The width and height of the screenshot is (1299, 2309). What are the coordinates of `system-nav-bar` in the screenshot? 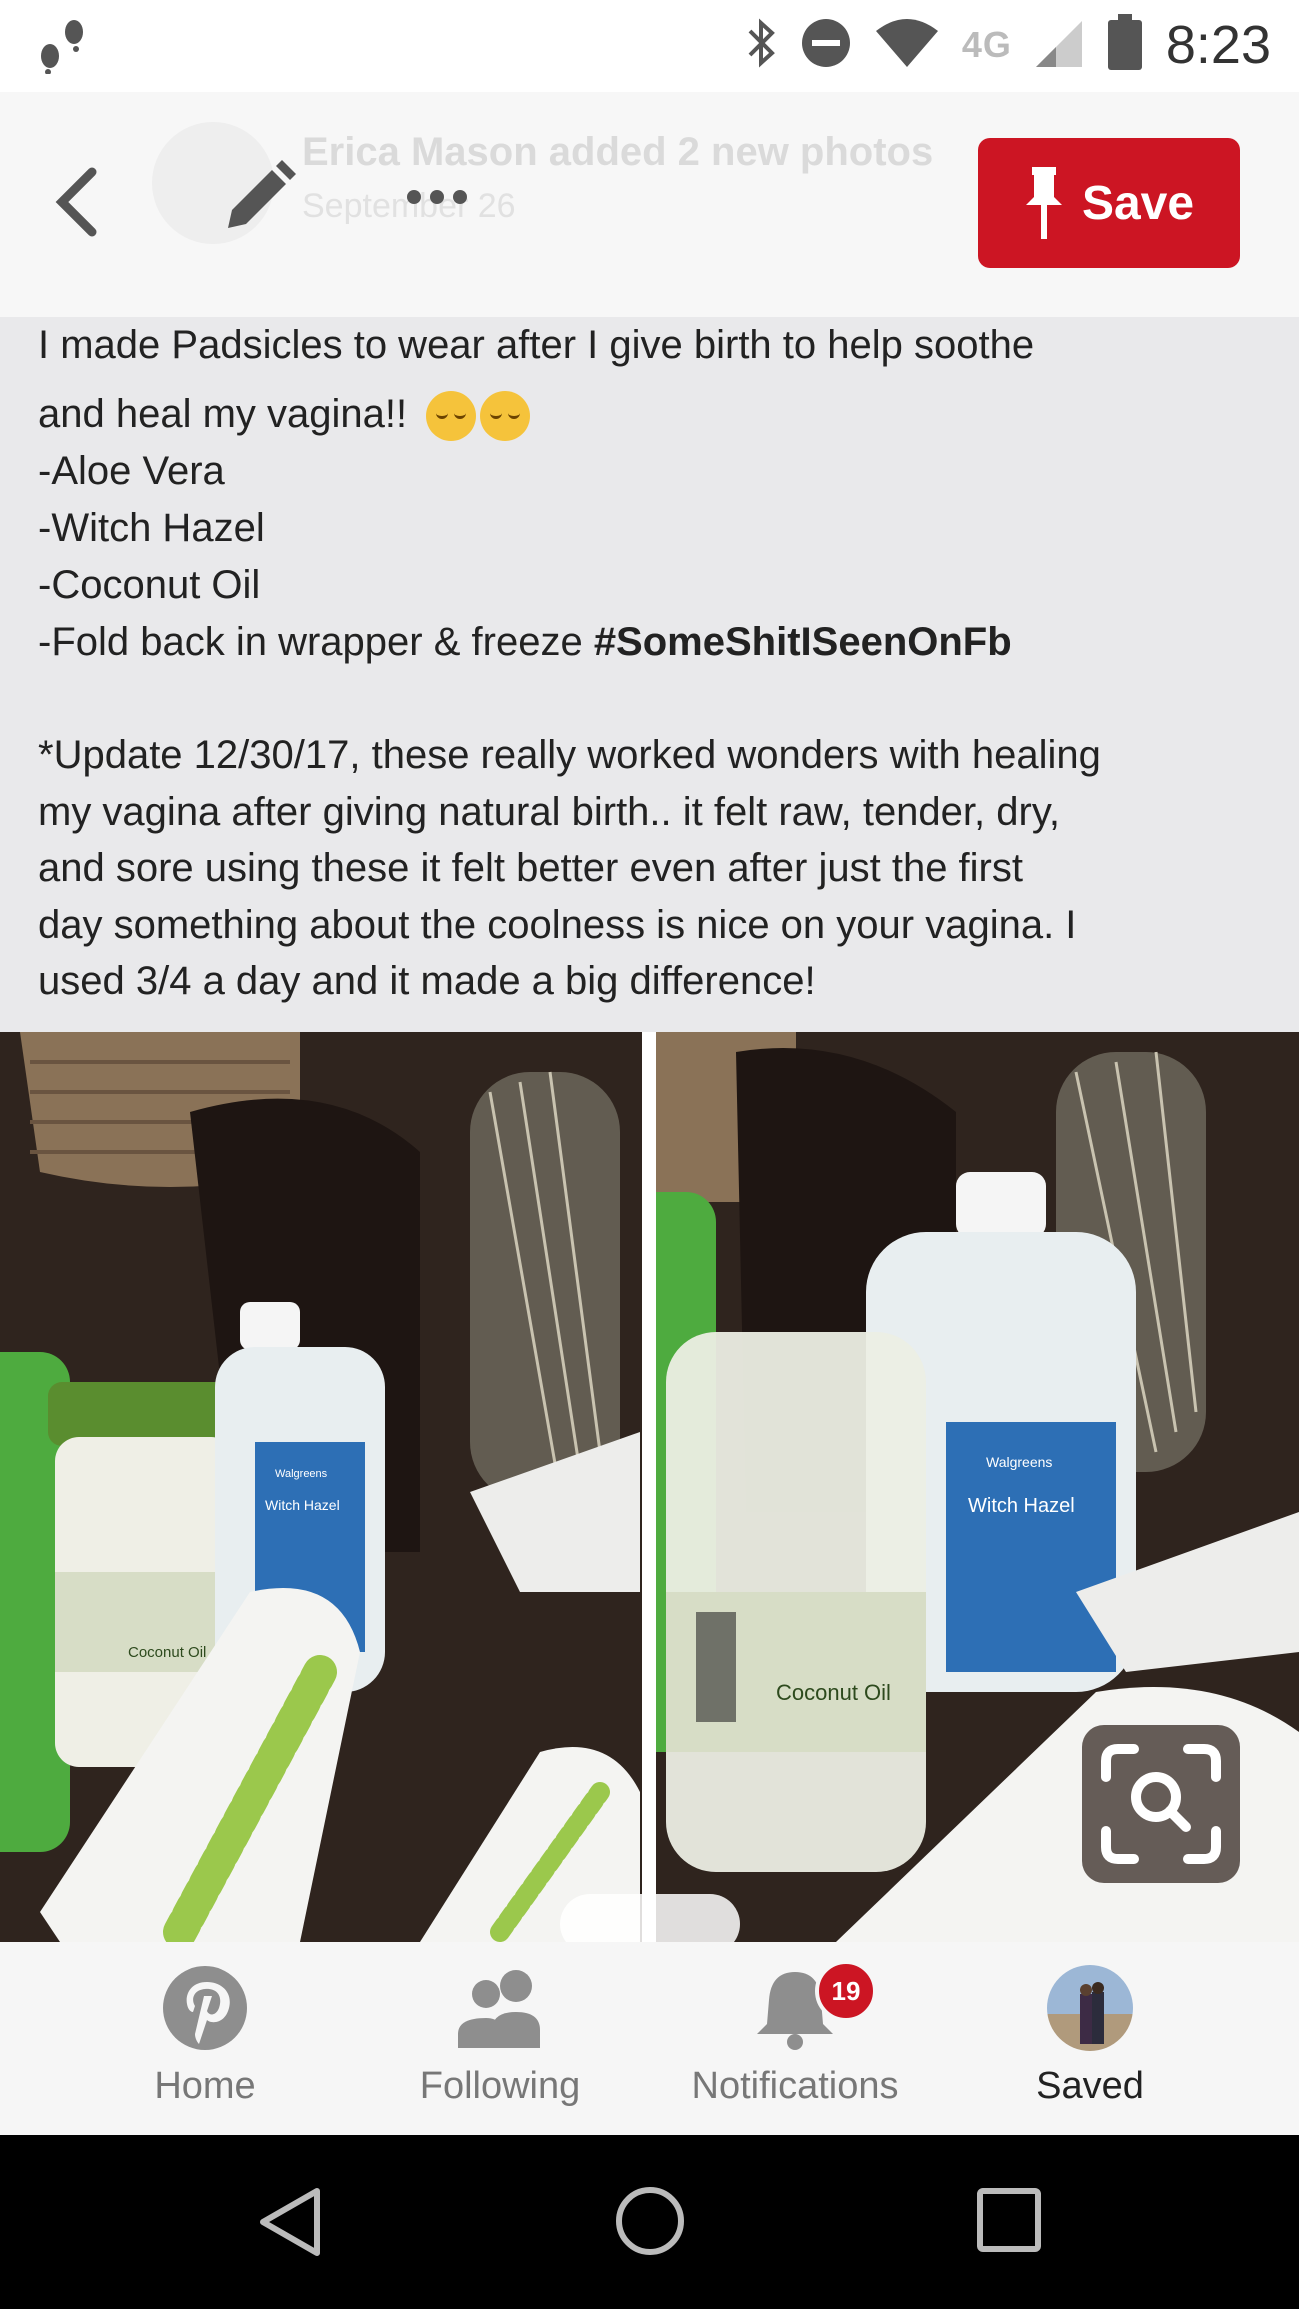 It's located at (649, 2222).